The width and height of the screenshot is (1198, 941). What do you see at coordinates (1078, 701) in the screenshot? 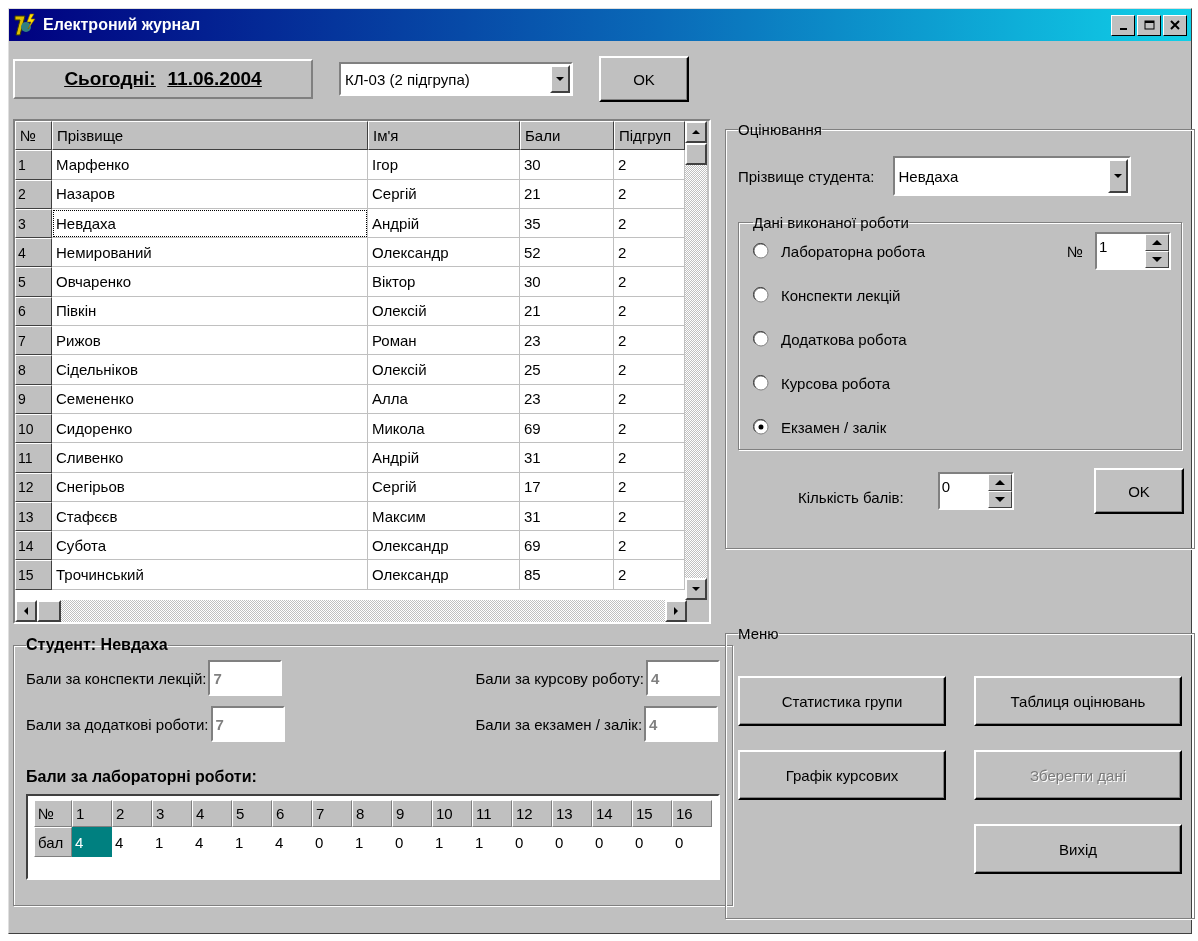
I see `menu-button: Таблиця оцінювань` at bounding box center [1078, 701].